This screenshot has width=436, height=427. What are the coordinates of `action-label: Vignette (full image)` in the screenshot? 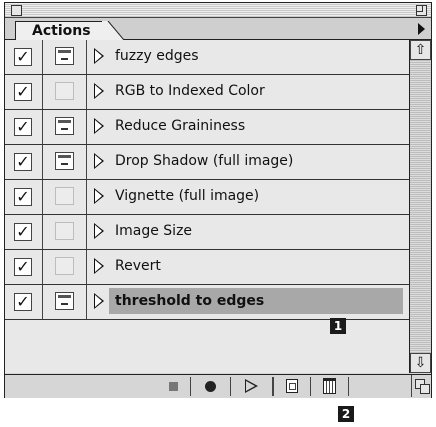 It's located at (187, 196).